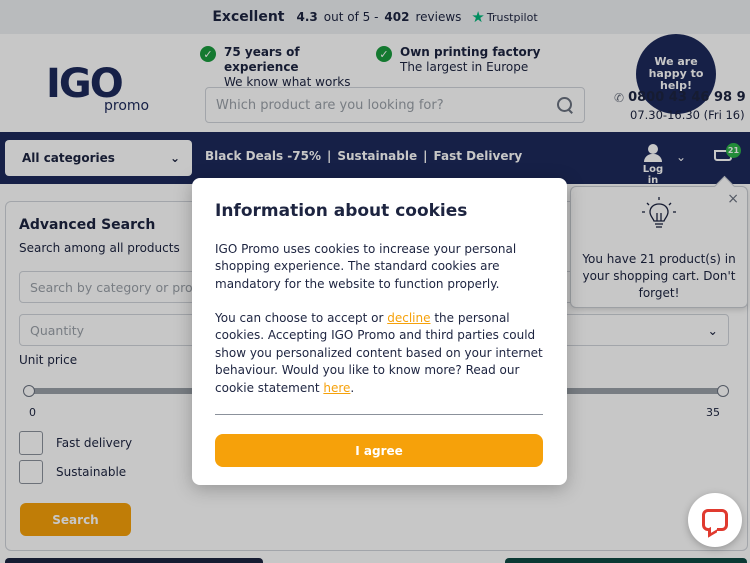  I want to click on cookie-statement-link: here, so click(336, 388).